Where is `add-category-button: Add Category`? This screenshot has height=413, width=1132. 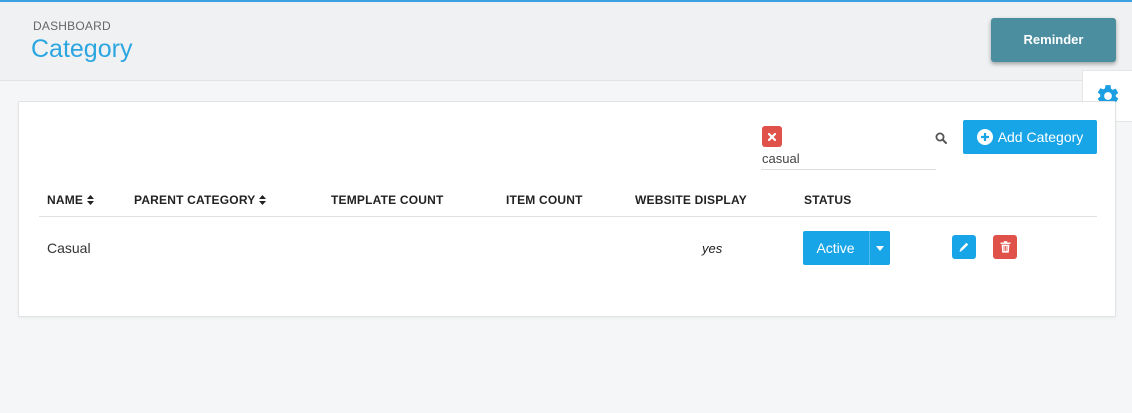 add-category-button: Add Category is located at coordinates (1030, 137).